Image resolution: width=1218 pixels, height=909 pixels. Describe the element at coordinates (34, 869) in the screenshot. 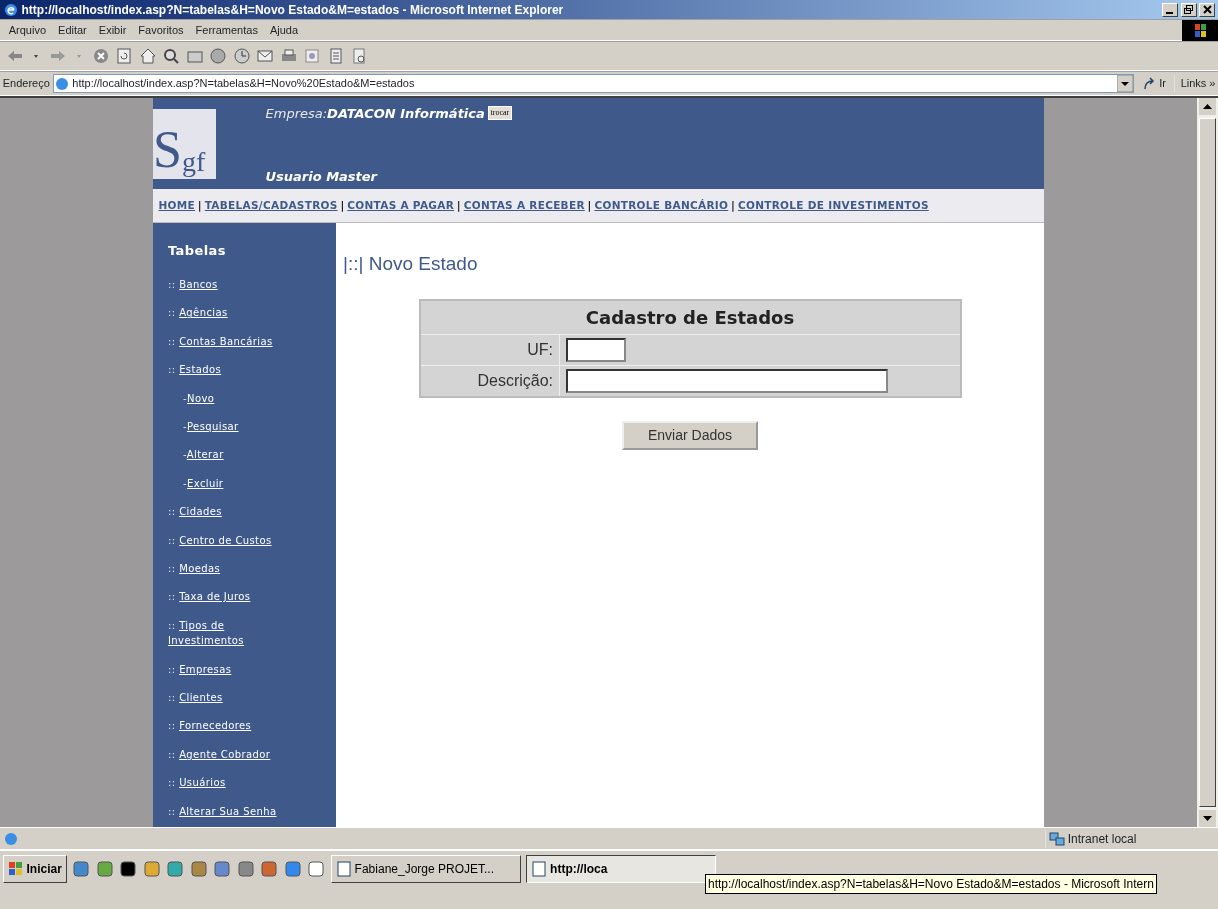

I see `start-button: Iniciar` at that location.